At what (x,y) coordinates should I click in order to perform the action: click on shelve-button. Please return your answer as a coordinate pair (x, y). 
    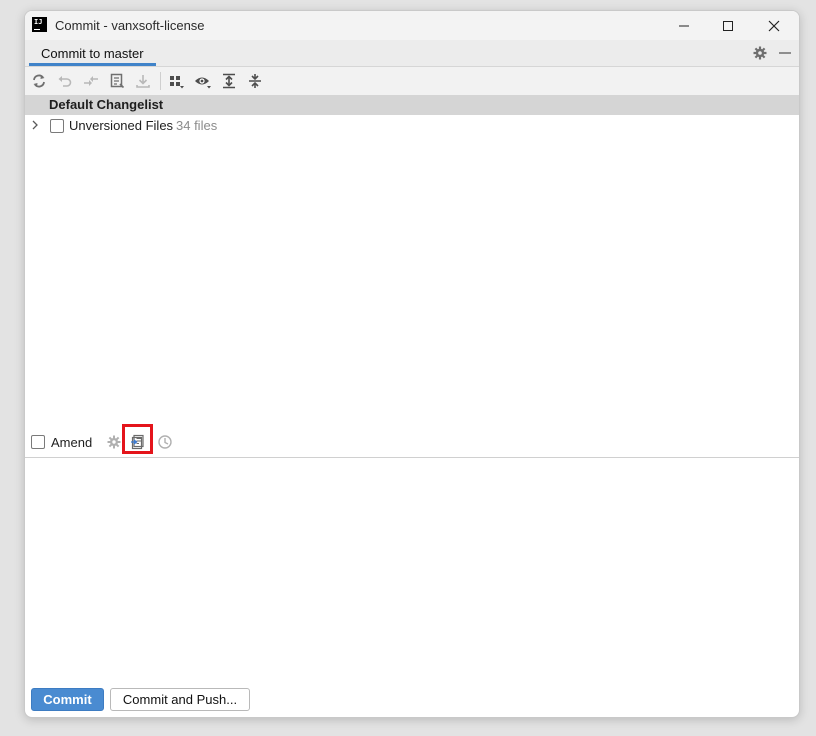
    Looking at the image, I should click on (117, 81).